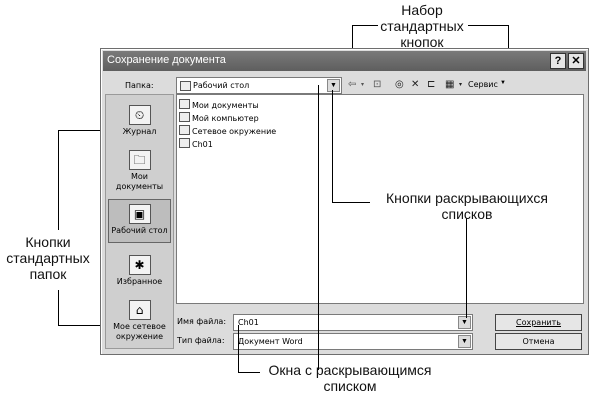 The width and height of the screenshot is (595, 397). Describe the element at coordinates (139, 310) in the screenshot. I see `network-icon: ⌂` at that location.